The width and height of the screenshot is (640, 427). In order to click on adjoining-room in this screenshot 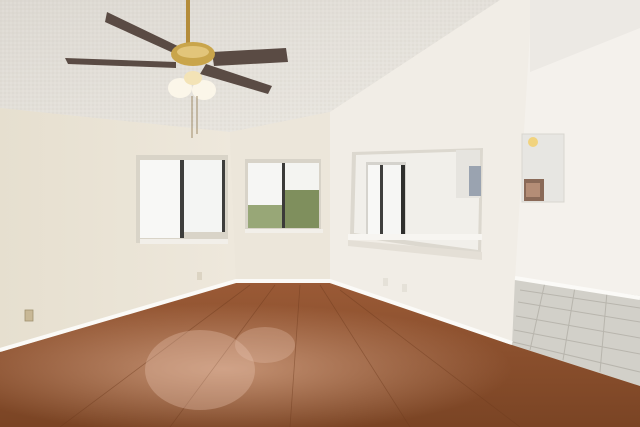, I will do `click(577, 150)`.